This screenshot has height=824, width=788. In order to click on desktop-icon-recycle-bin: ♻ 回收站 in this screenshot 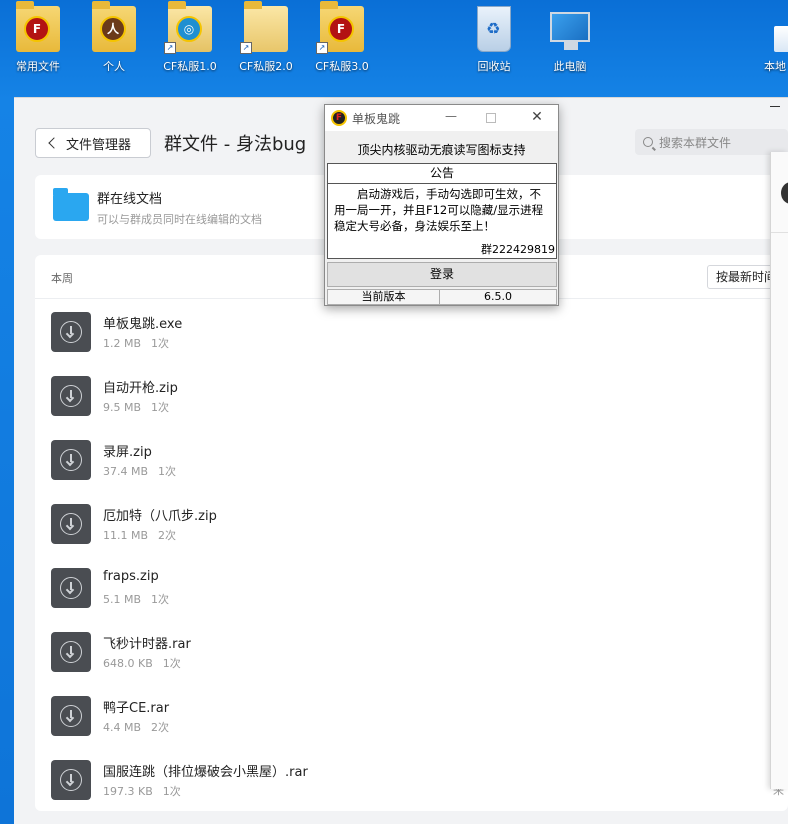, I will do `click(494, 40)`.